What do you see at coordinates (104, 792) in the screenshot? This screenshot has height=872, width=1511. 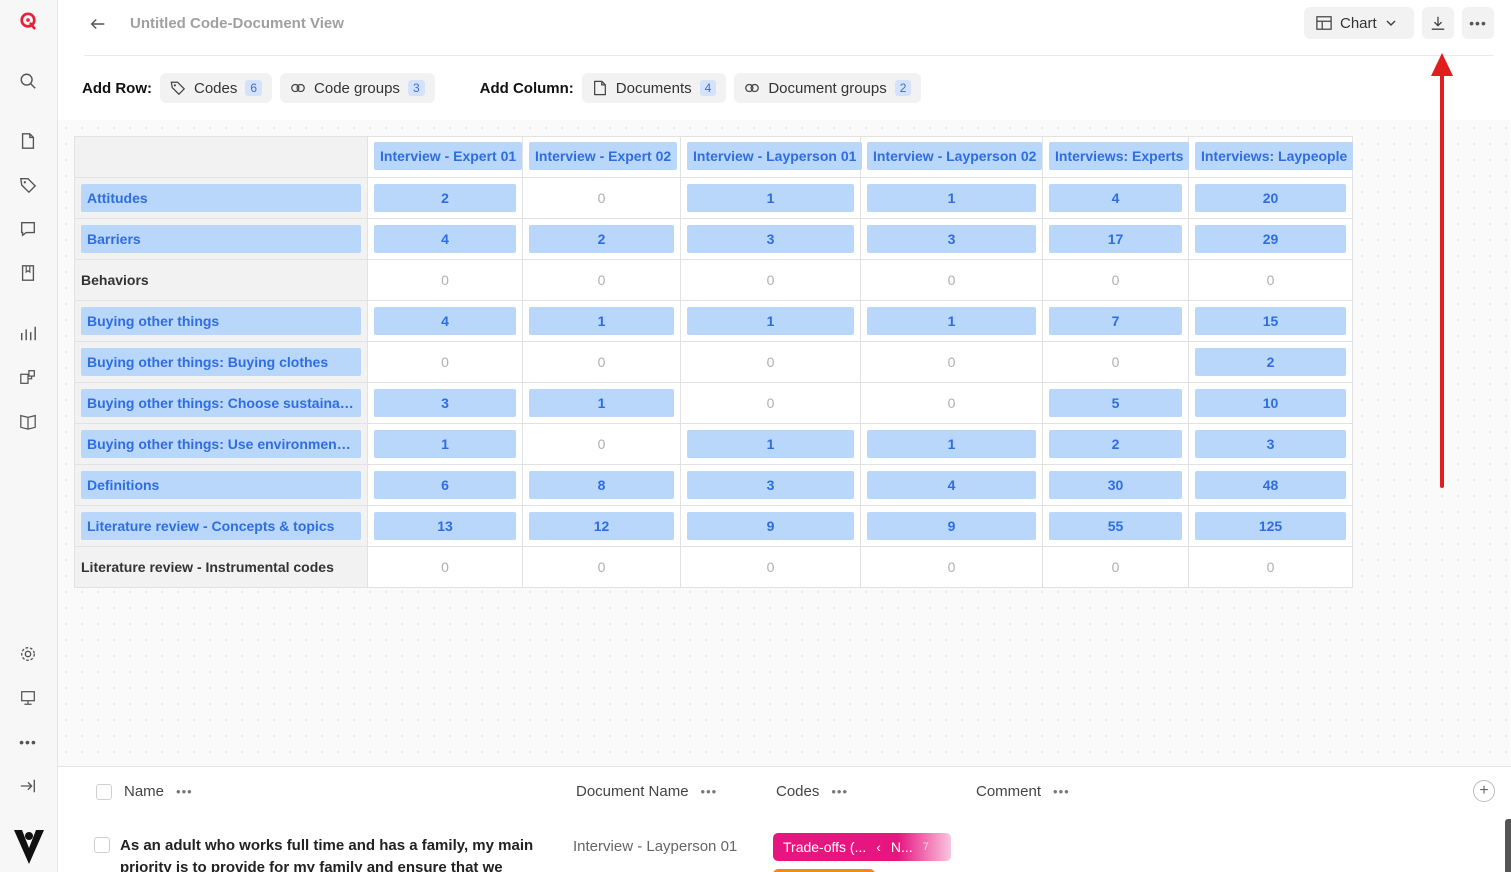 I see `select-all-checkbox` at bounding box center [104, 792].